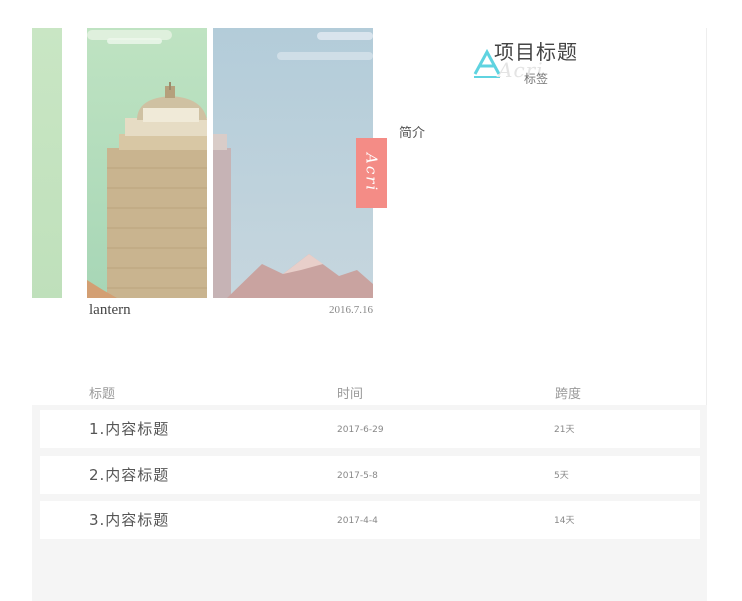 The image size is (742, 601). Describe the element at coordinates (350, 394) in the screenshot. I see `column-header-time: 时间` at that location.